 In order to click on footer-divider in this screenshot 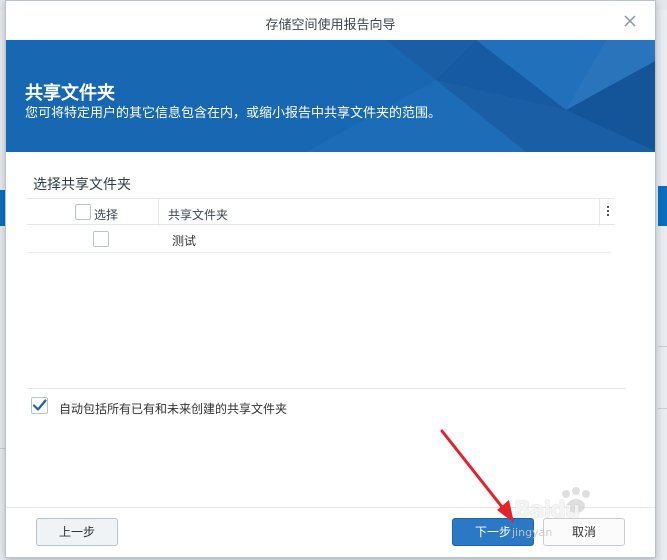, I will do `click(330, 507)`.